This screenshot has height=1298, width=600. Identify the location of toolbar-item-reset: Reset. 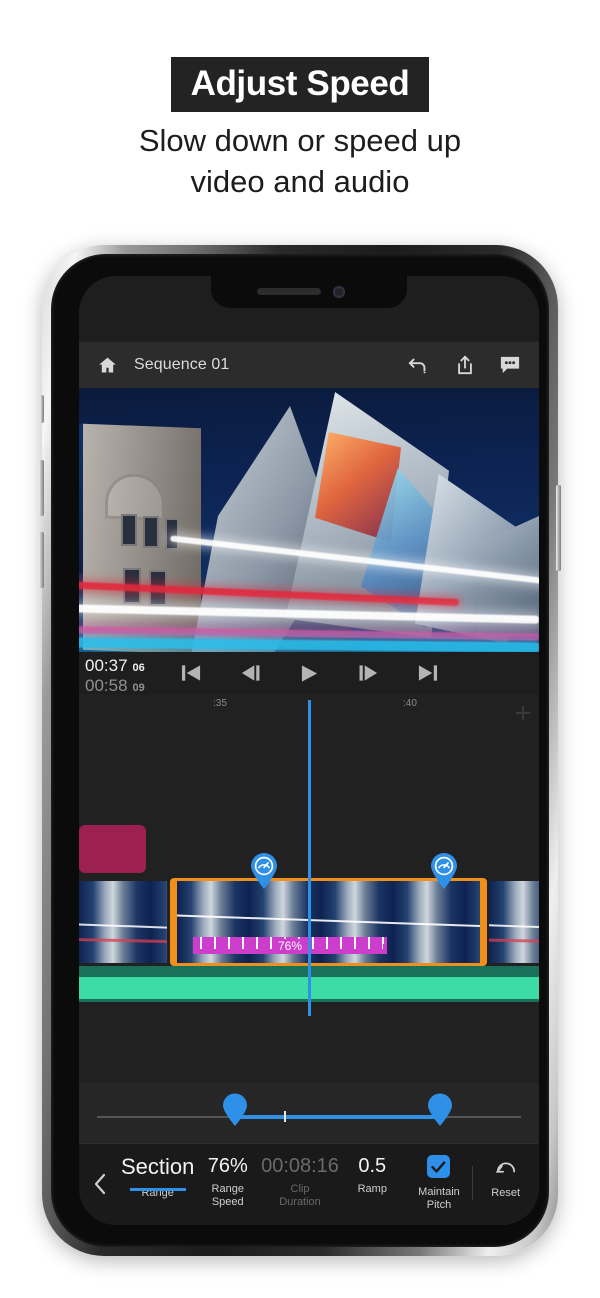
(505, 1172).